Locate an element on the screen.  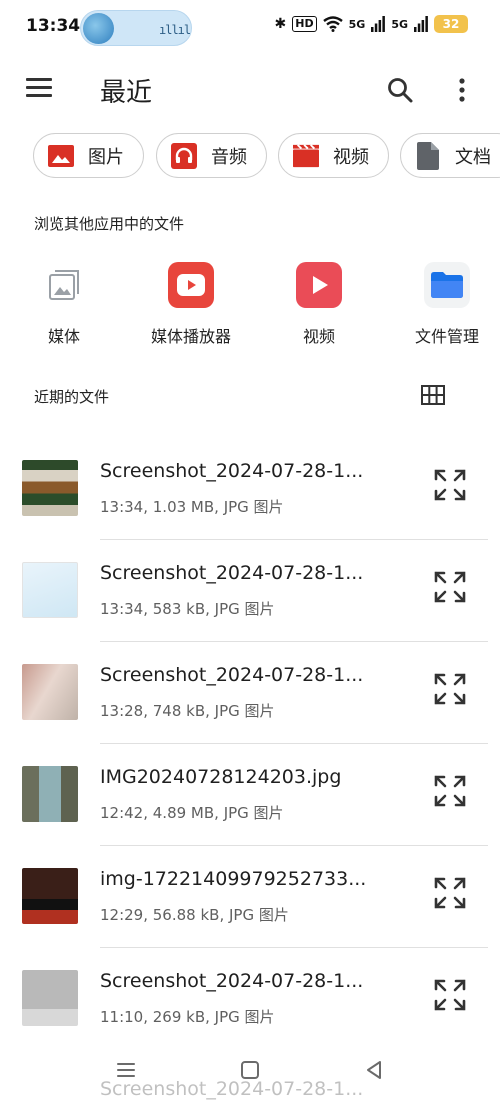
app-media-player-label: 媒体播放器 is located at coordinates (190, 336).